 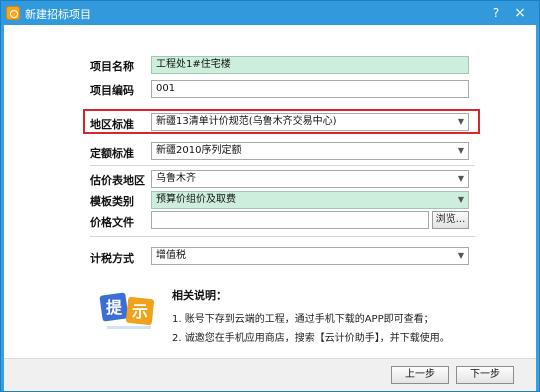 I want to click on app-logo-icon, so click(x=13, y=13).